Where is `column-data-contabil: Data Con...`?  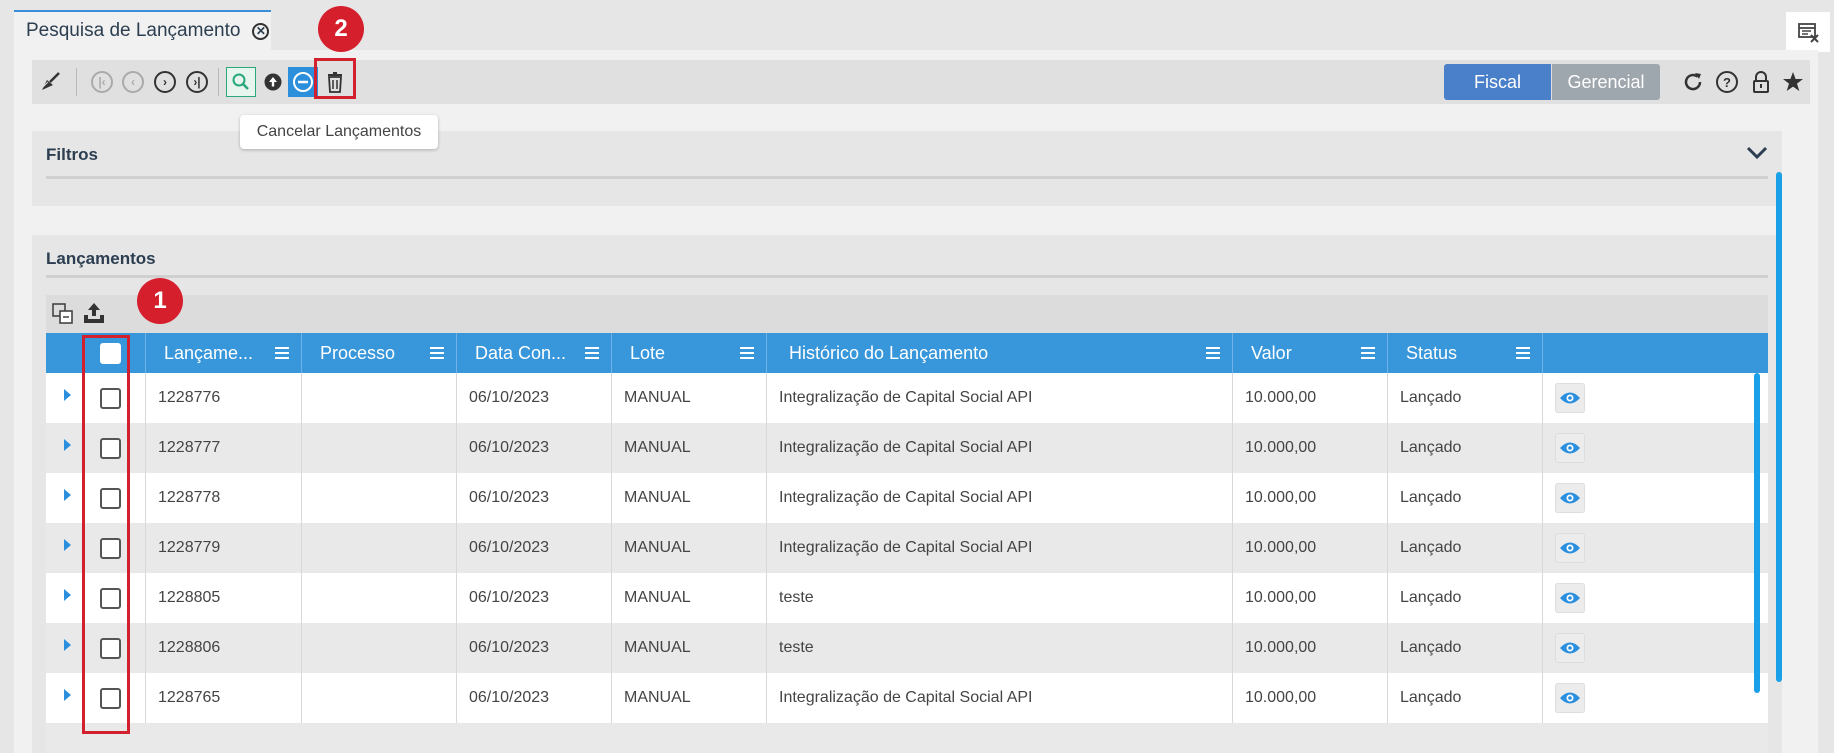 column-data-contabil: Data Con... is located at coordinates (534, 353).